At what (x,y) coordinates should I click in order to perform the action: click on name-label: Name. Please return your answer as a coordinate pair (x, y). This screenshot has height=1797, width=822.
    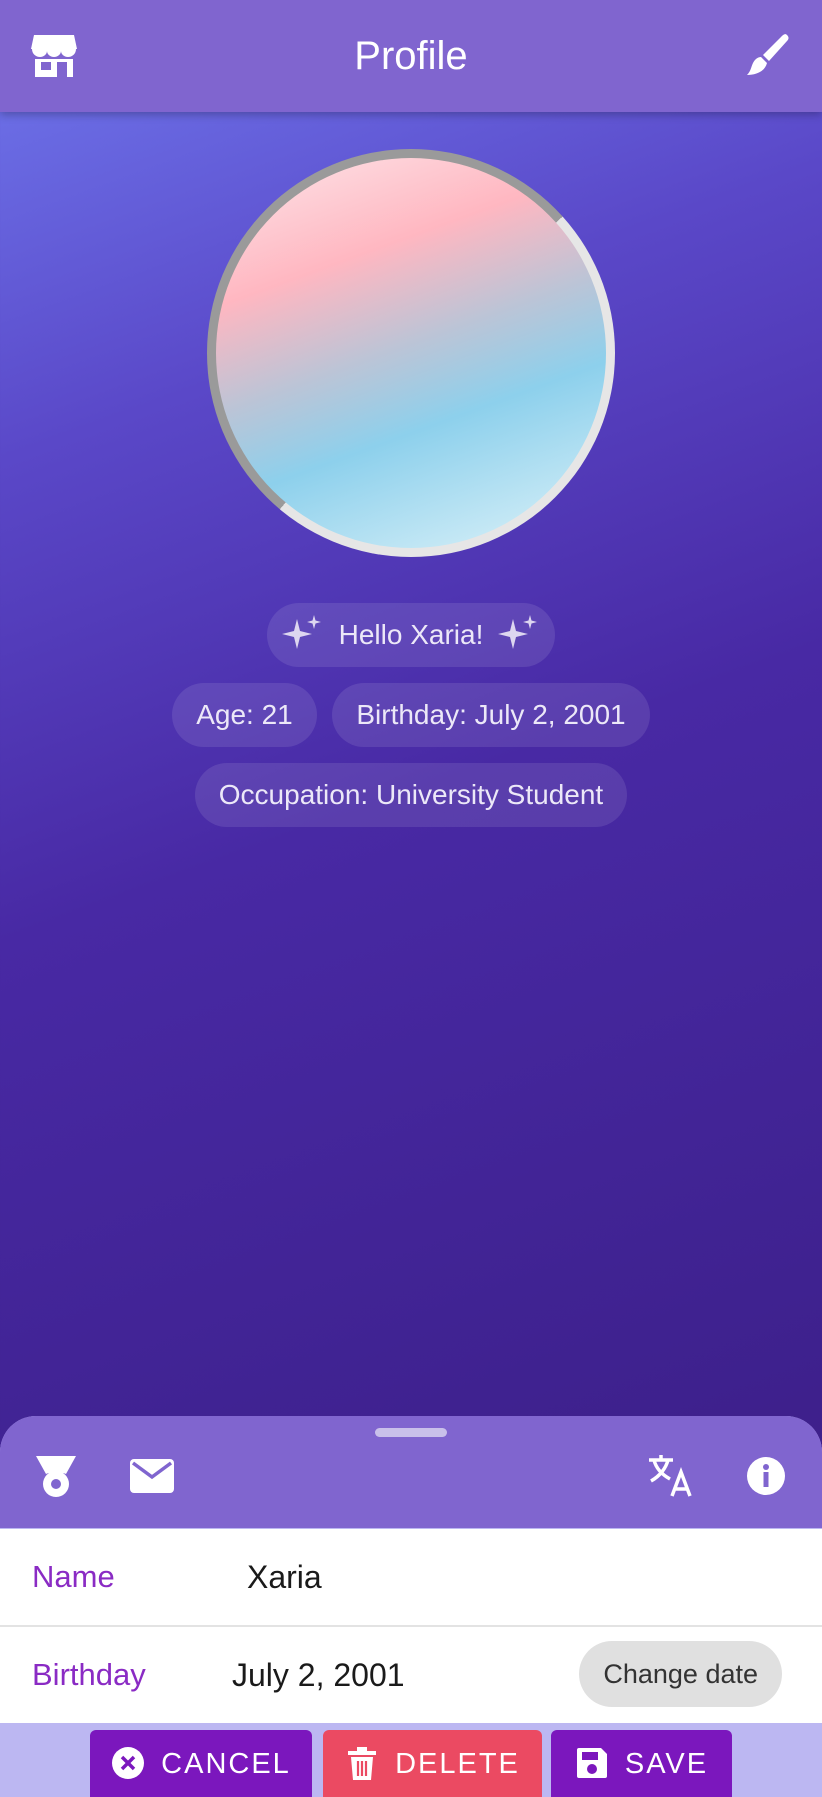
    Looking at the image, I should click on (73, 1576).